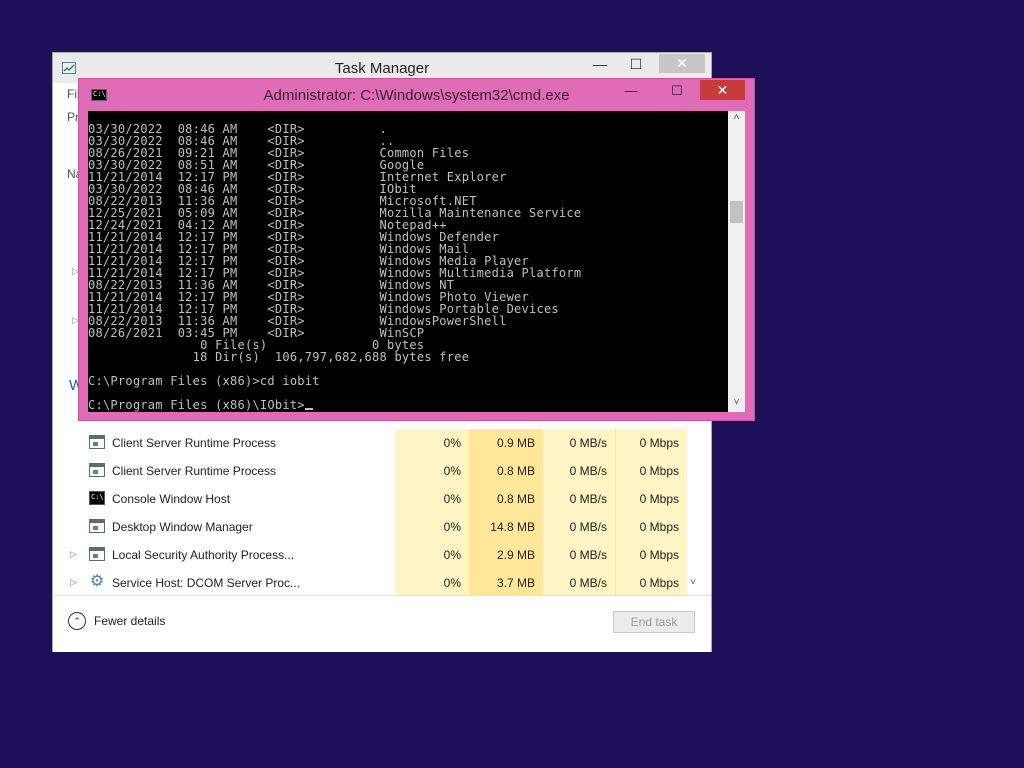  I want to click on process-memory: 14.8 MB, so click(506, 527).